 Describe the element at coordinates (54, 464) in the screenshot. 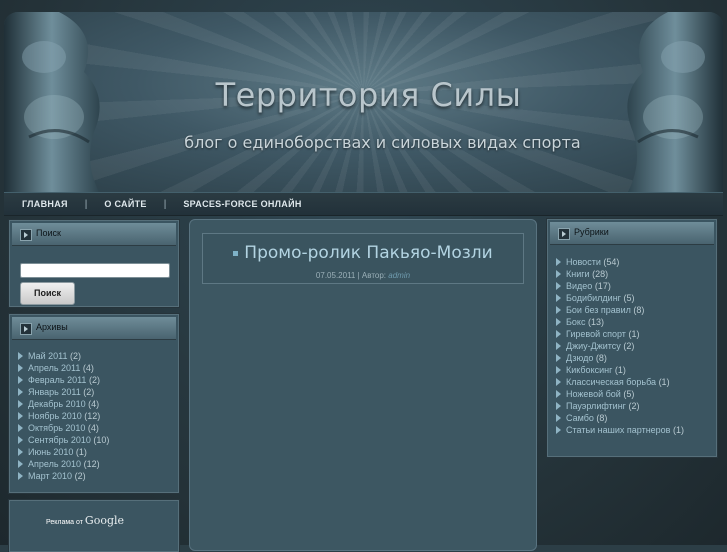

I see `archive-link: Апрель 2010` at that location.